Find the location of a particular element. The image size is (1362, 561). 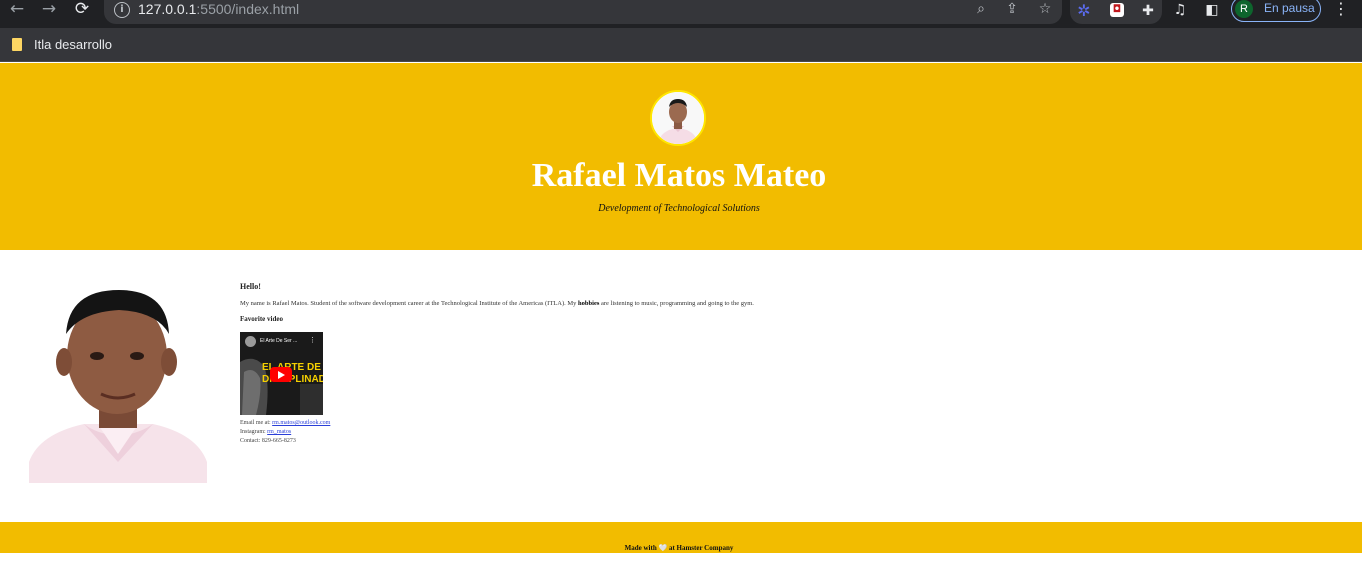

channel-avatar is located at coordinates (250, 341).